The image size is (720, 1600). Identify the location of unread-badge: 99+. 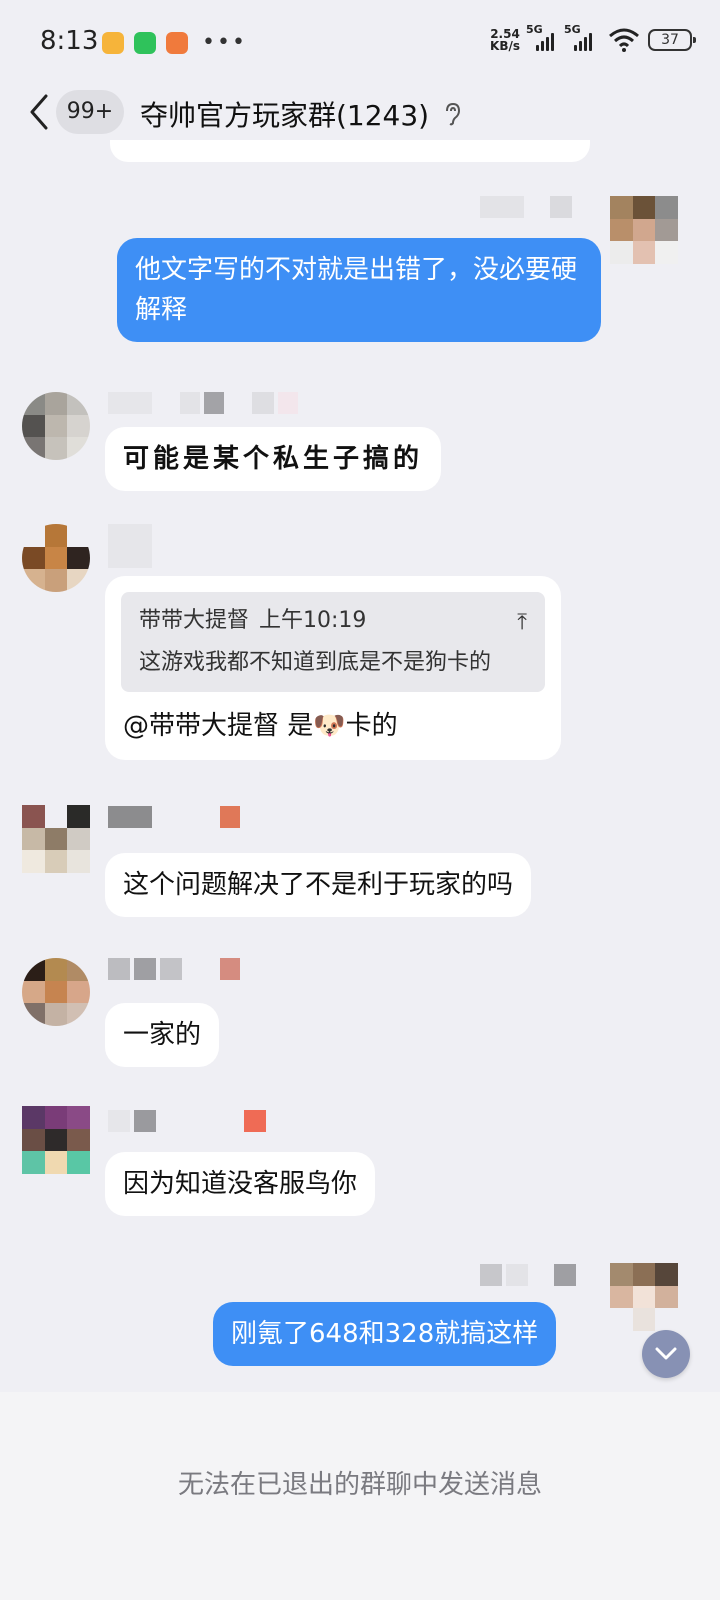
(90, 112).